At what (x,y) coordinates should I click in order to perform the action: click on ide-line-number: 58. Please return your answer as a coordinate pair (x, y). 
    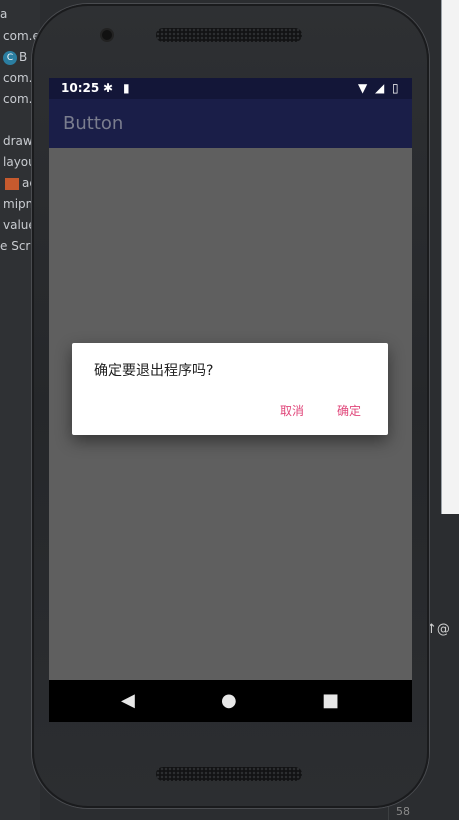
    Looking at the image, I should click on (403, 811).